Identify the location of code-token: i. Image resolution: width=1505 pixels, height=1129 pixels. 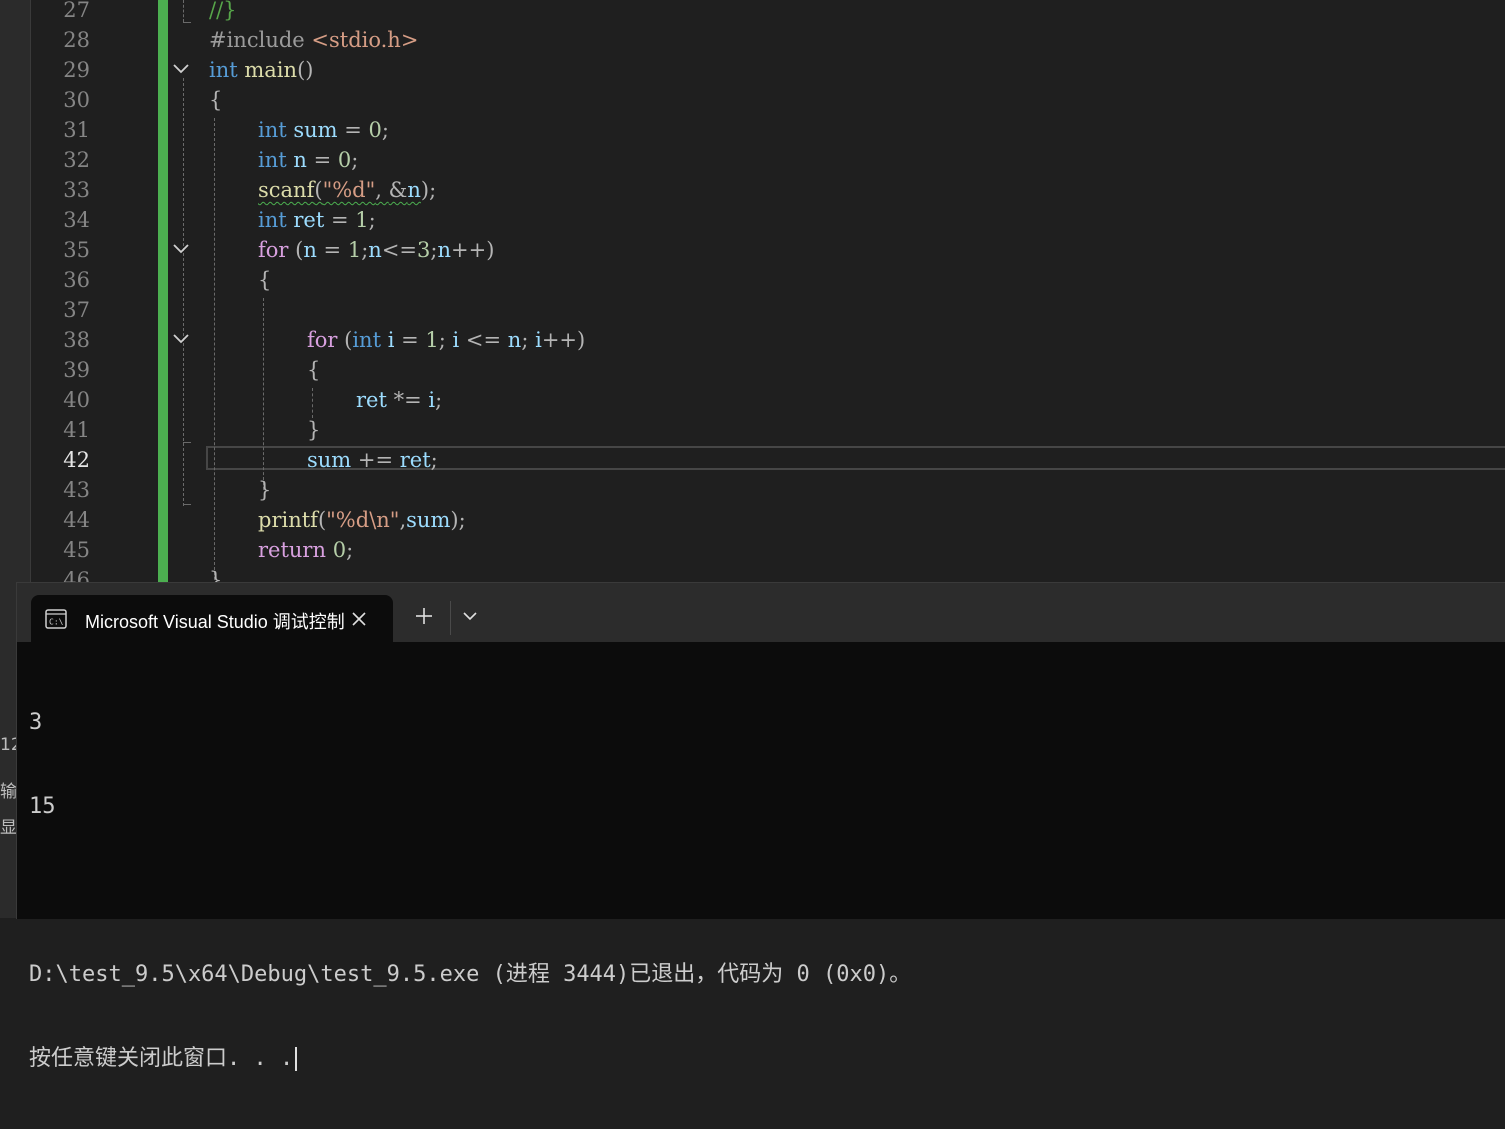
(538, 340).